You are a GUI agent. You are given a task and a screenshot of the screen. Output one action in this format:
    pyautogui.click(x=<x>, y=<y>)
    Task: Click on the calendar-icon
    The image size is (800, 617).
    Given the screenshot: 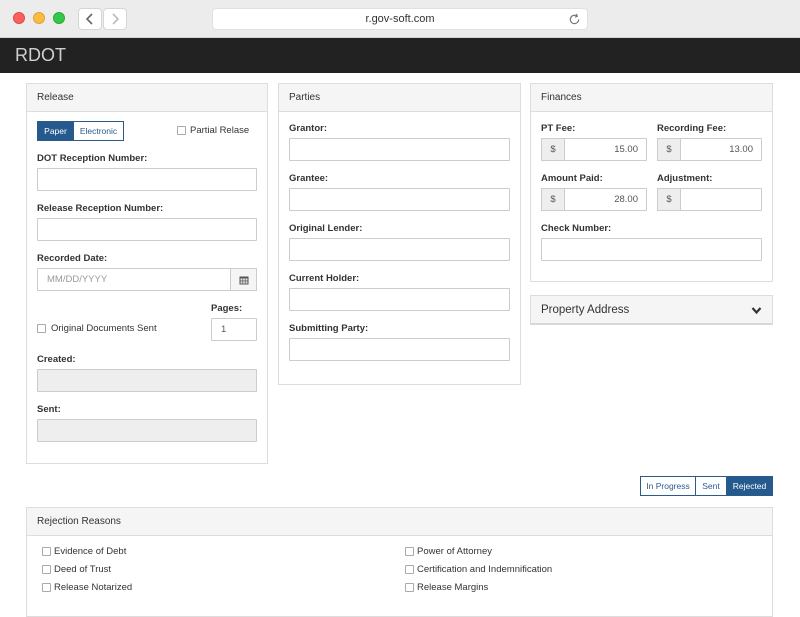 What is the action you would take?
    pyautogui.click(x=243, y=280)
    